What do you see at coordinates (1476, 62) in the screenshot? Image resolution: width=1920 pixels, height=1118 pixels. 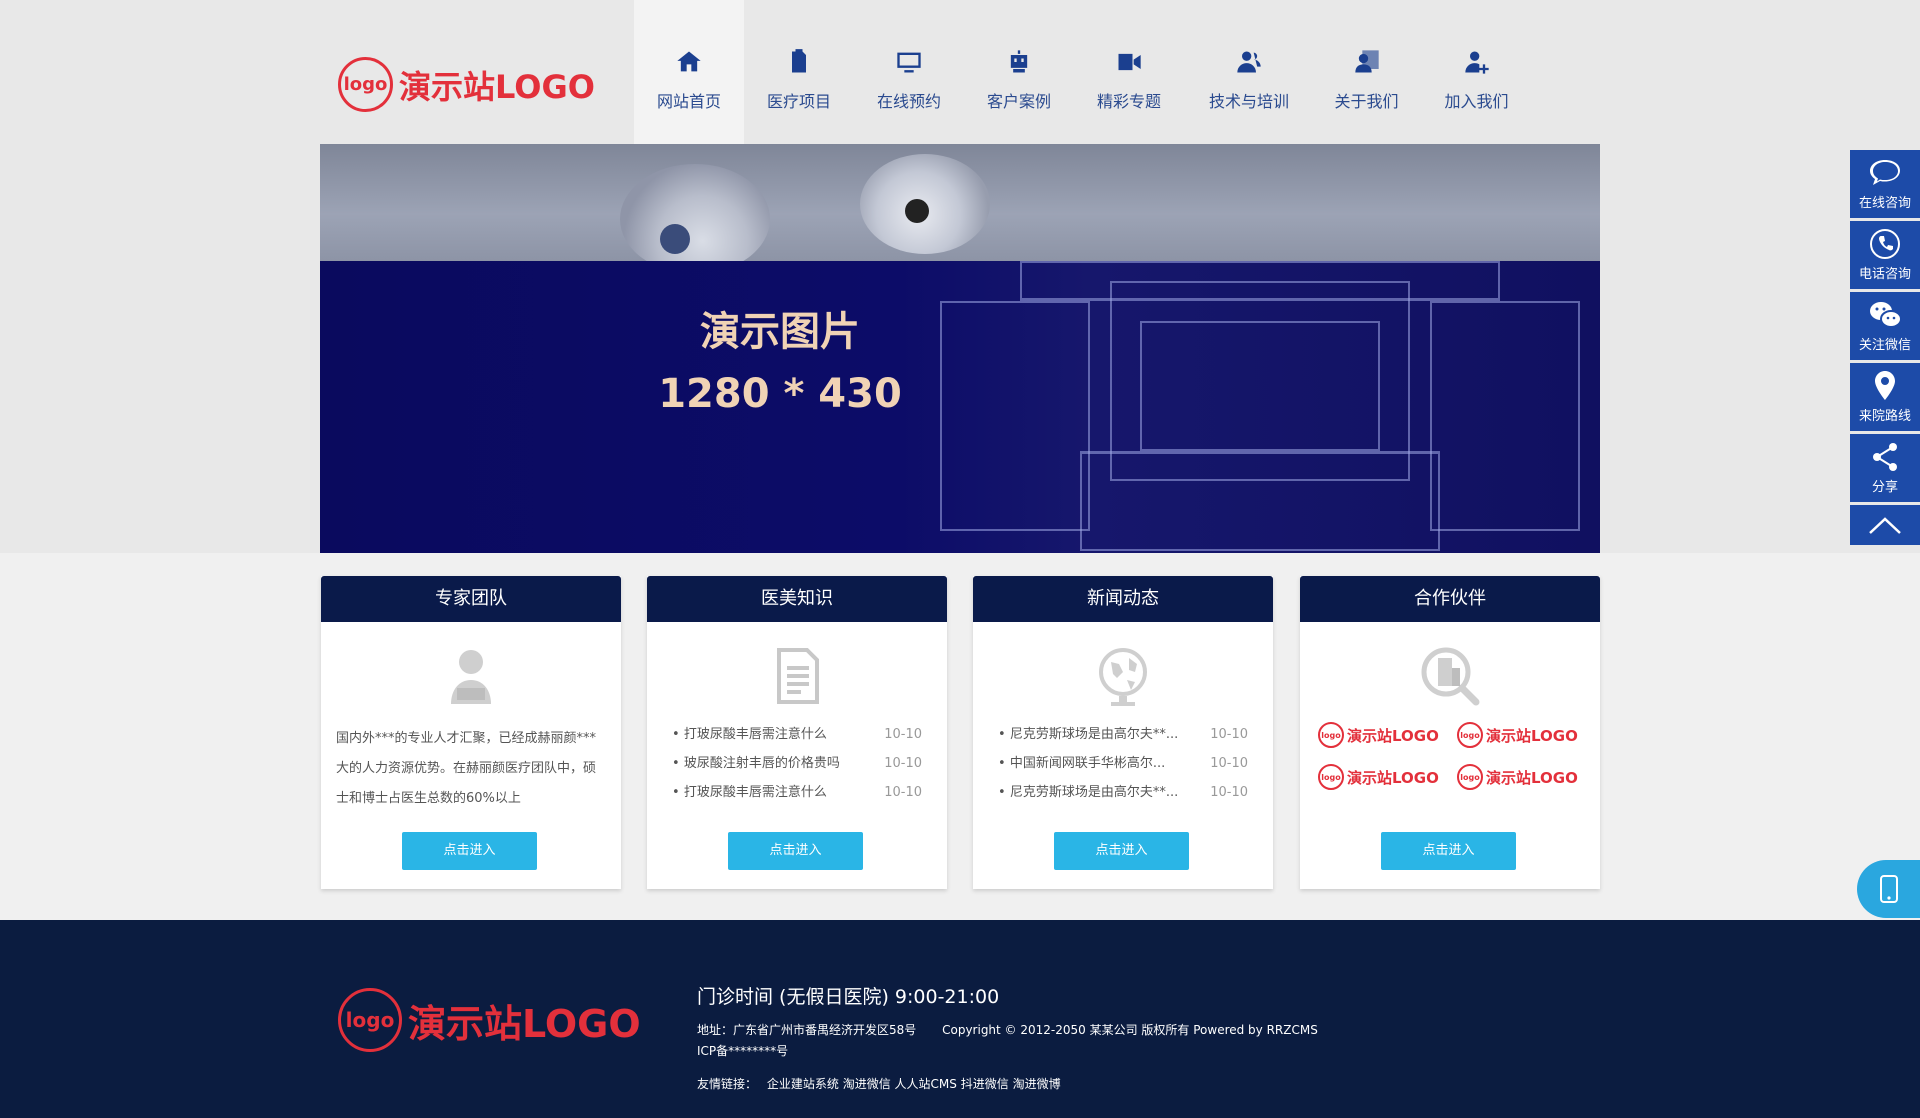 I see `user-add-icon` at bounding box center [1476, 62].